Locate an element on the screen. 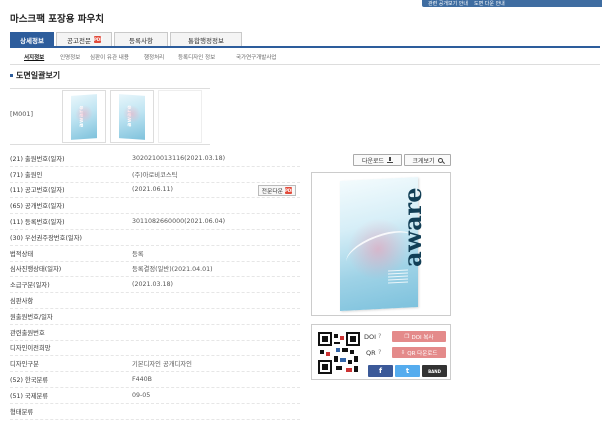  twitter-share-button: t is located at coordinates (407, 371).